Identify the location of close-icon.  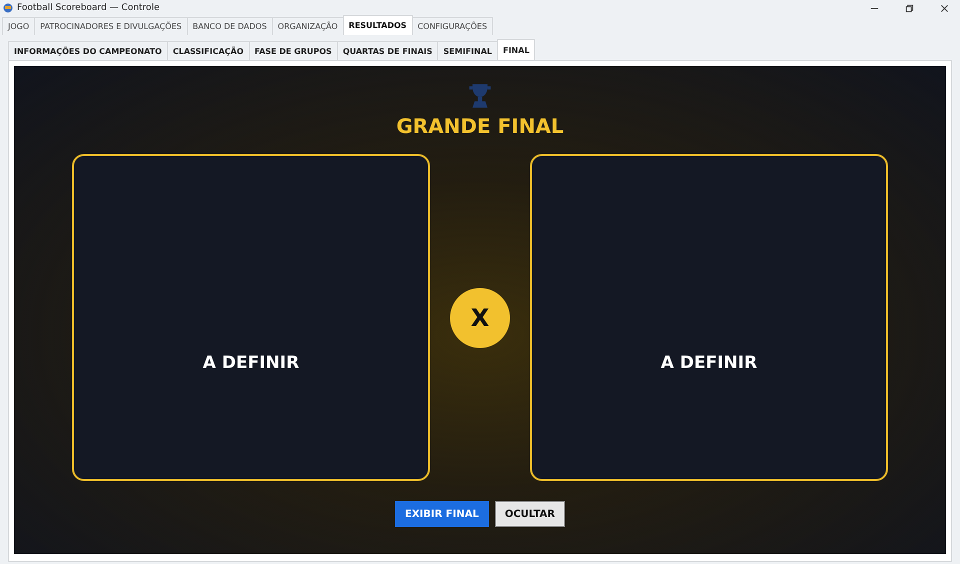
(944, 8).